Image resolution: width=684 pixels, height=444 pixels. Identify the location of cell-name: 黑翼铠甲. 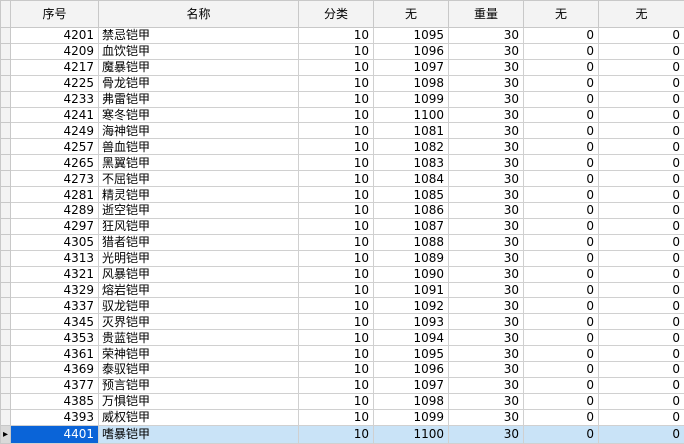
(198, 163).